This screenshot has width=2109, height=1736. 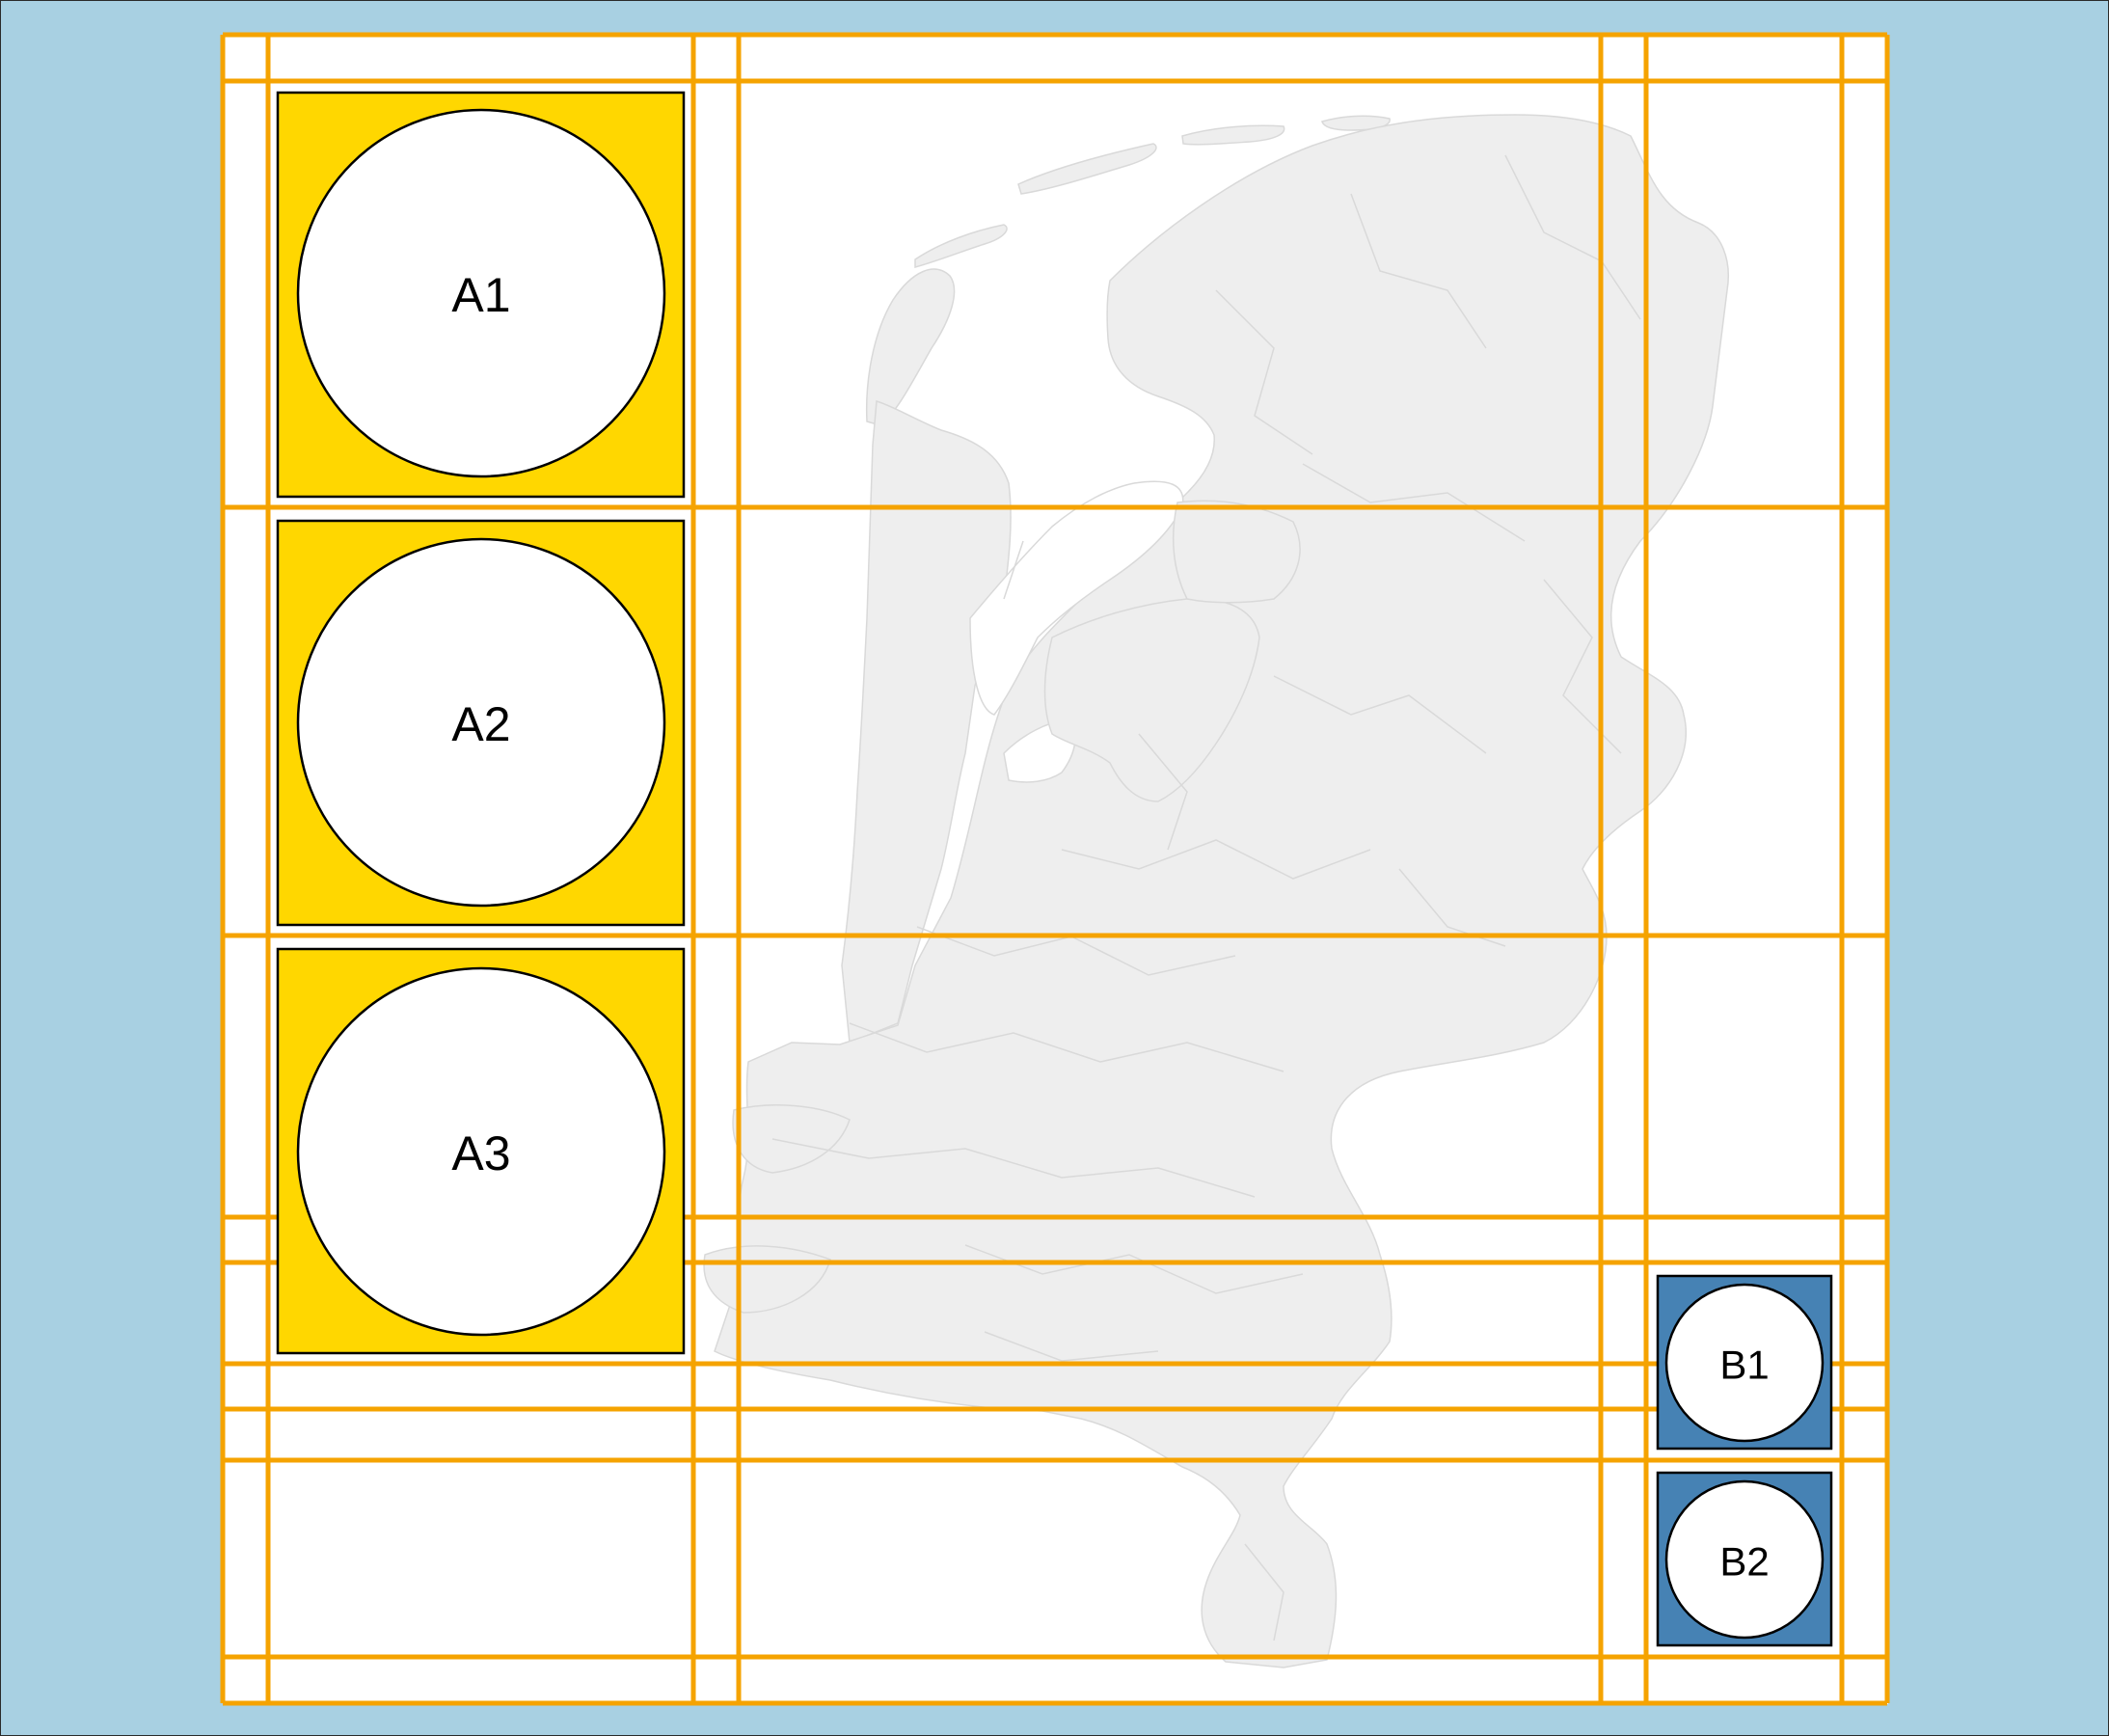 I want to click on symbol-label-a2: A2, so click(x=481, y=724).